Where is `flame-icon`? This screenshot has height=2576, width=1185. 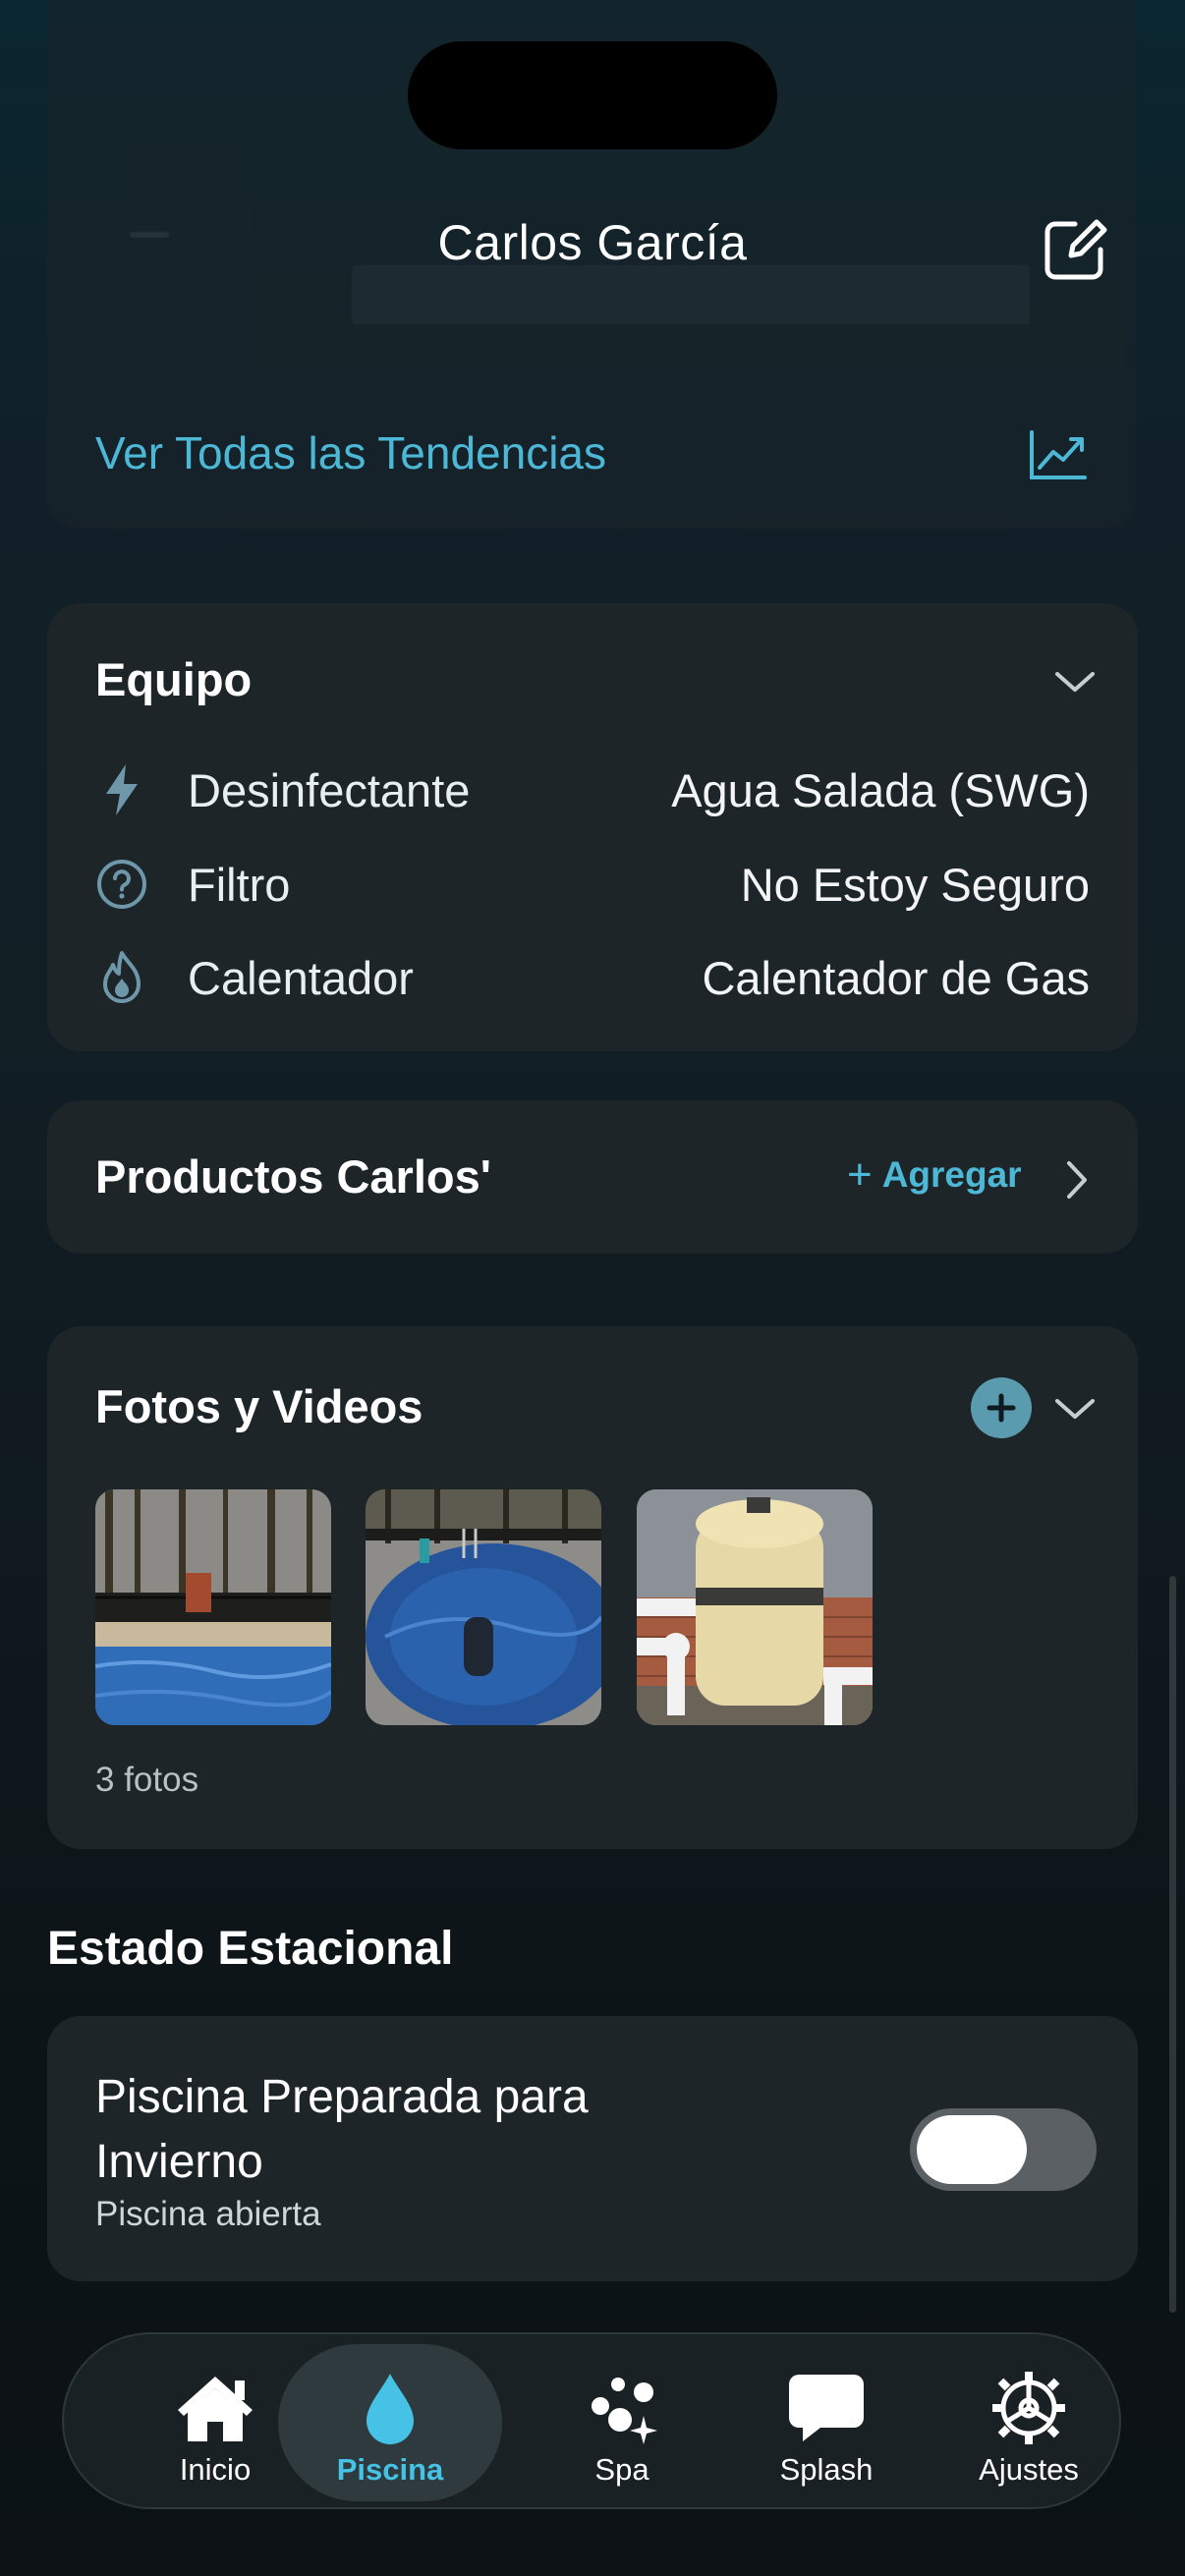 flame-icon is located at coordinates (122, 977).